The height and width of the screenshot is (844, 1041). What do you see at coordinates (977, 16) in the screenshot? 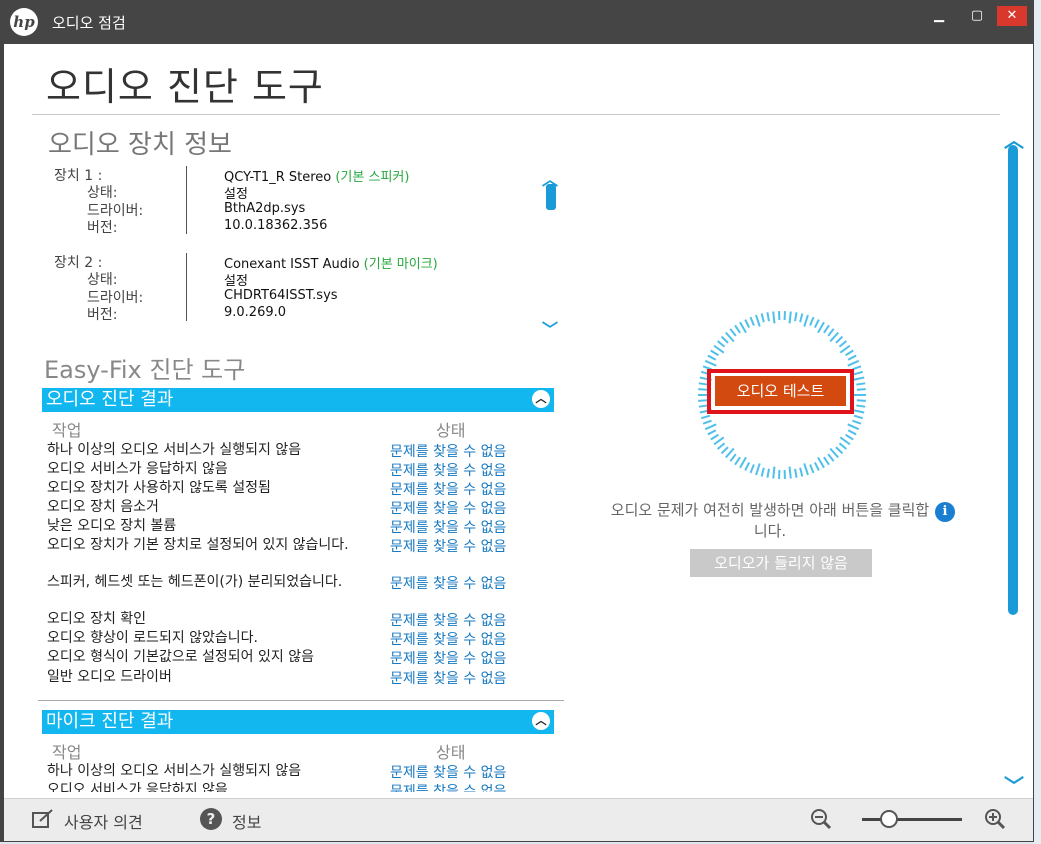
I see `maximize-button: ▢` at bounding box center [977, 16].